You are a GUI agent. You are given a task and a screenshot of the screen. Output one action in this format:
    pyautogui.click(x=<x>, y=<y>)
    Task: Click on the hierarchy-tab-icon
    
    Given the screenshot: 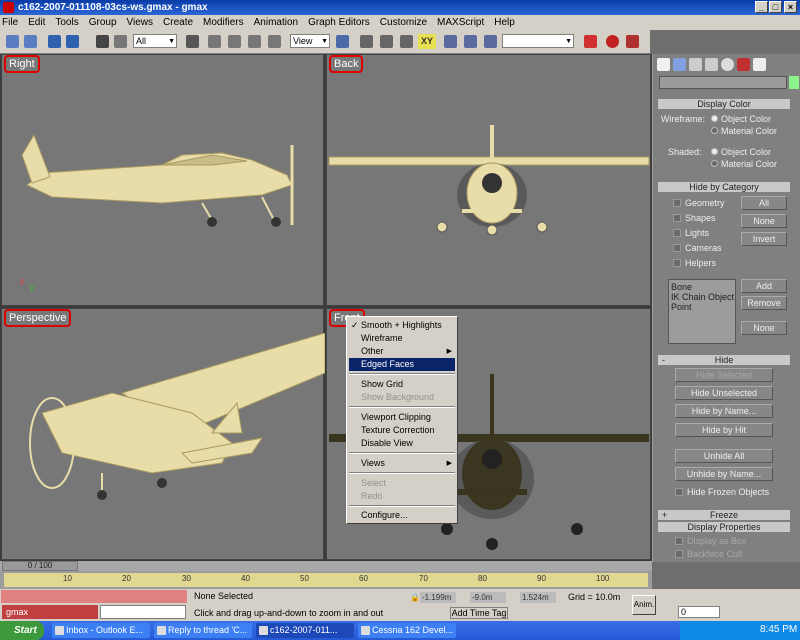 What is the action you would take?
    pyautogui.click(x=695, y=64)
    